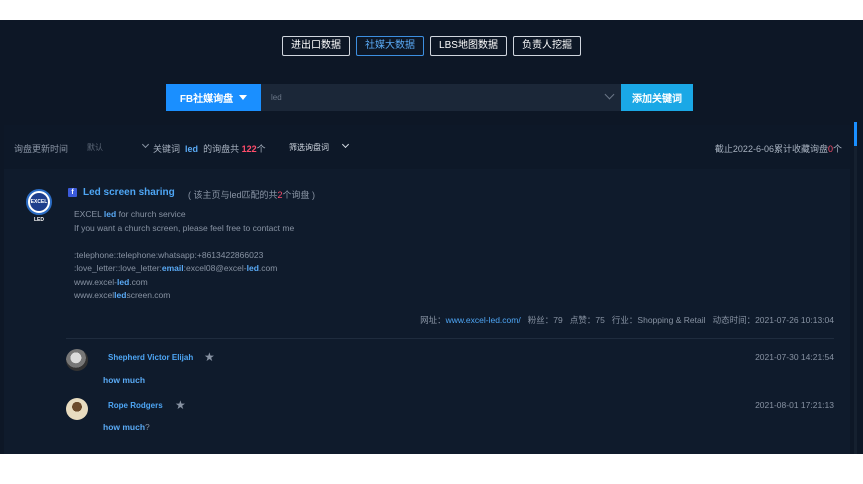  I want to click on post-time: 动态时间：2021-07-26 10:13:04, so click(773, 320).